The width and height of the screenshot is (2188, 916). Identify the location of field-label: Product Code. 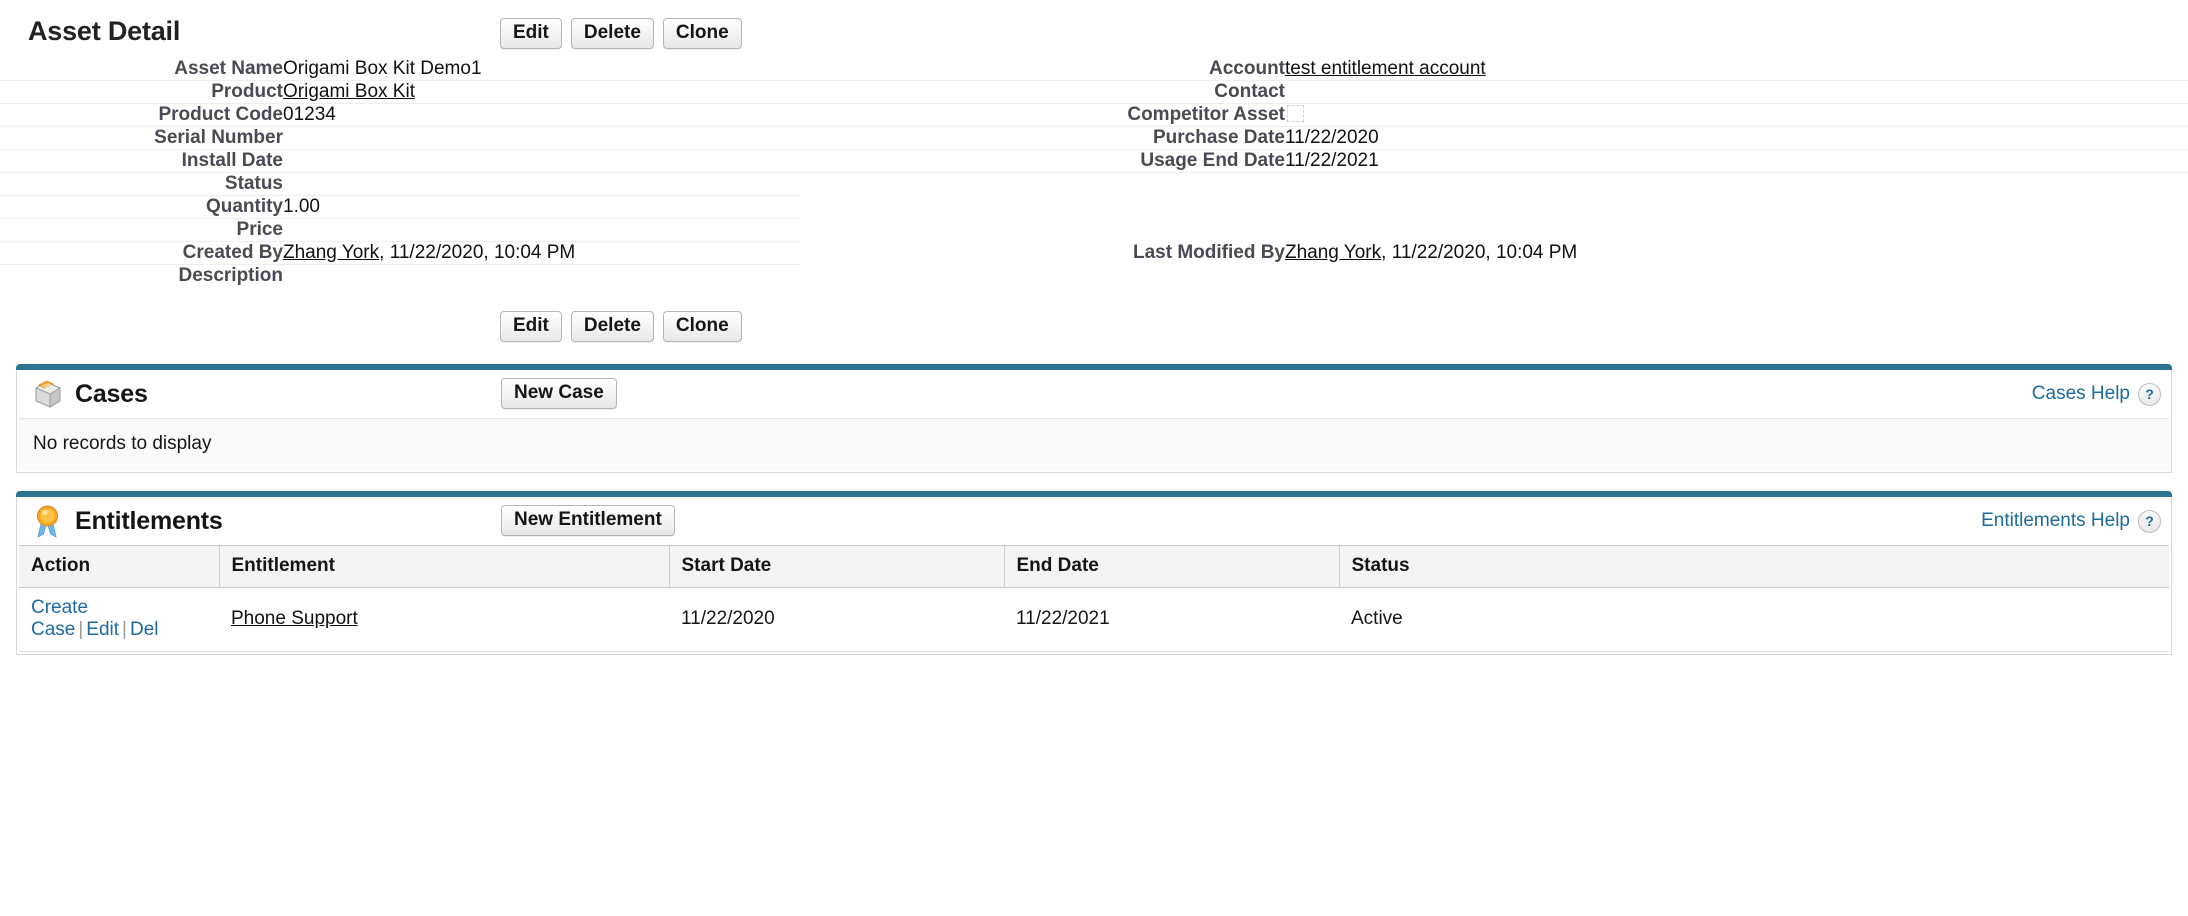
(141, 115).